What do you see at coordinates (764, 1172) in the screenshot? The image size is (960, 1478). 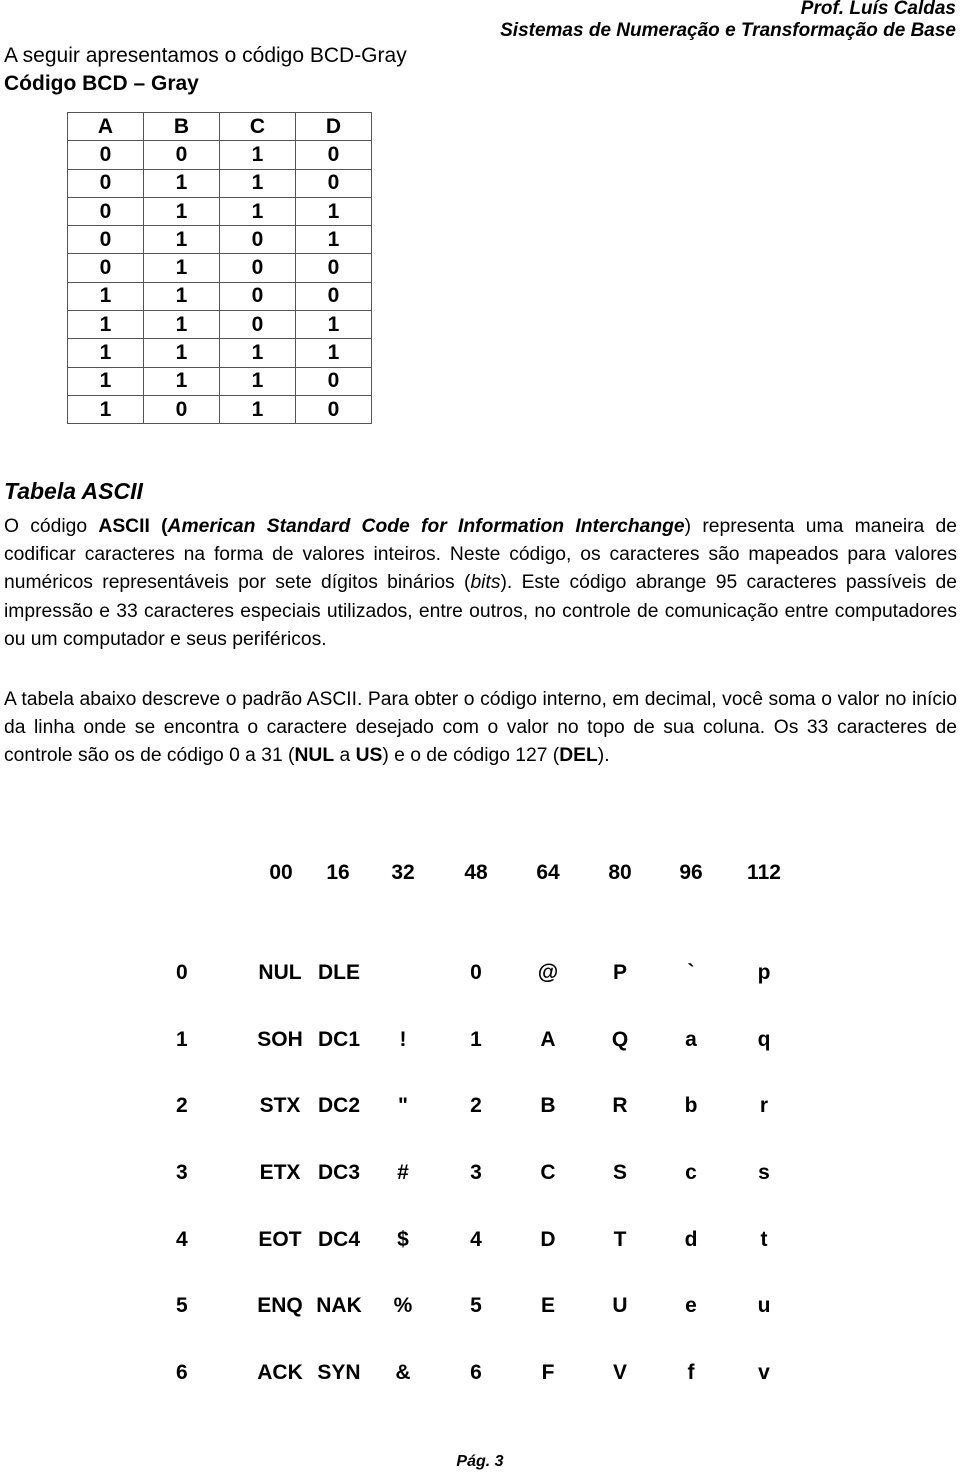 I see `ascii-cell: s` at bounding box center [764, 1172].